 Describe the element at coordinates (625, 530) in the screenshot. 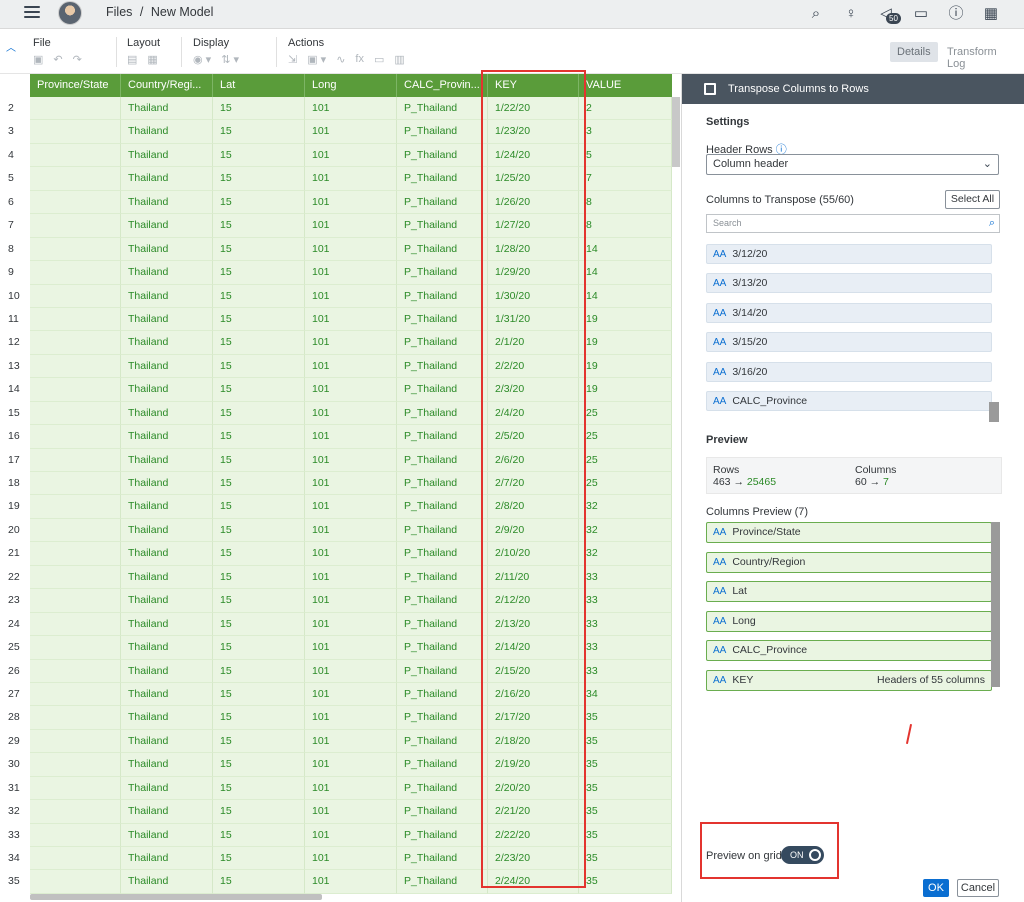

I see `table-cell: 32` at that location.